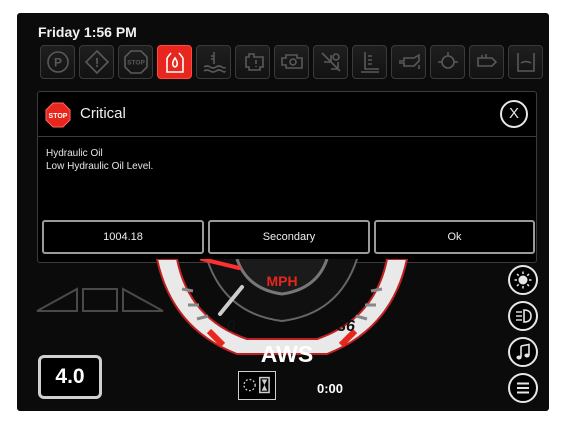 This screenshot has height=425, width=566. Describe the element at coordinates (287, 354) in the screenshot. I see `drive-mode-label: AWS` at that location.